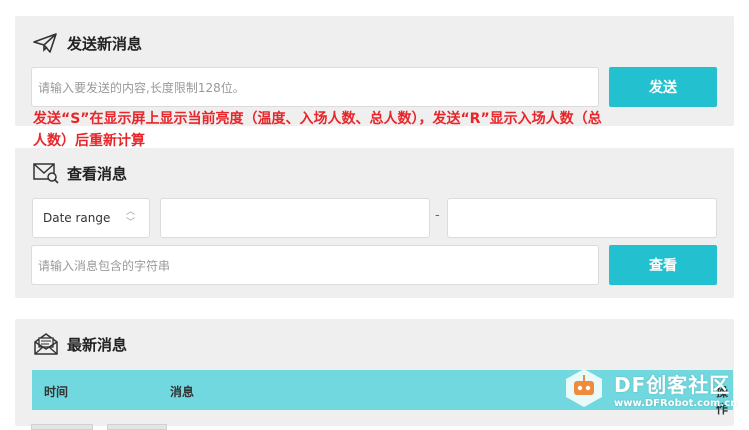  Describe the element at coordinates (130, 217) in the screenshot. I see `chevron-updown-icon: ︿ ﹀` at that location.